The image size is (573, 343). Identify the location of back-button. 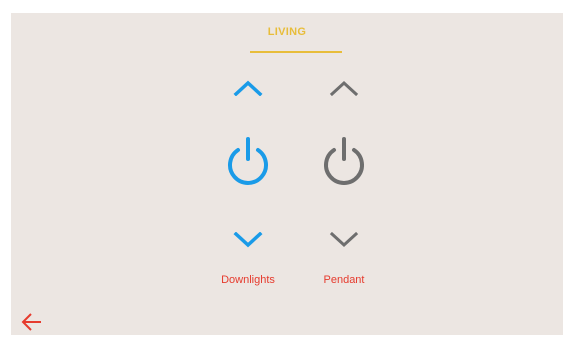
(32, 322).